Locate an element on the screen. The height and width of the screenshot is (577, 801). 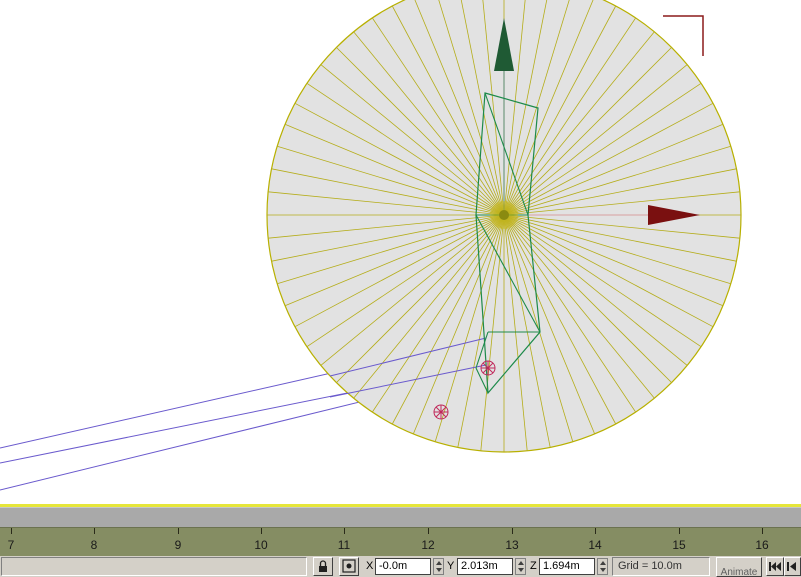
selection-lock-button is located at coordinates (323, 566).